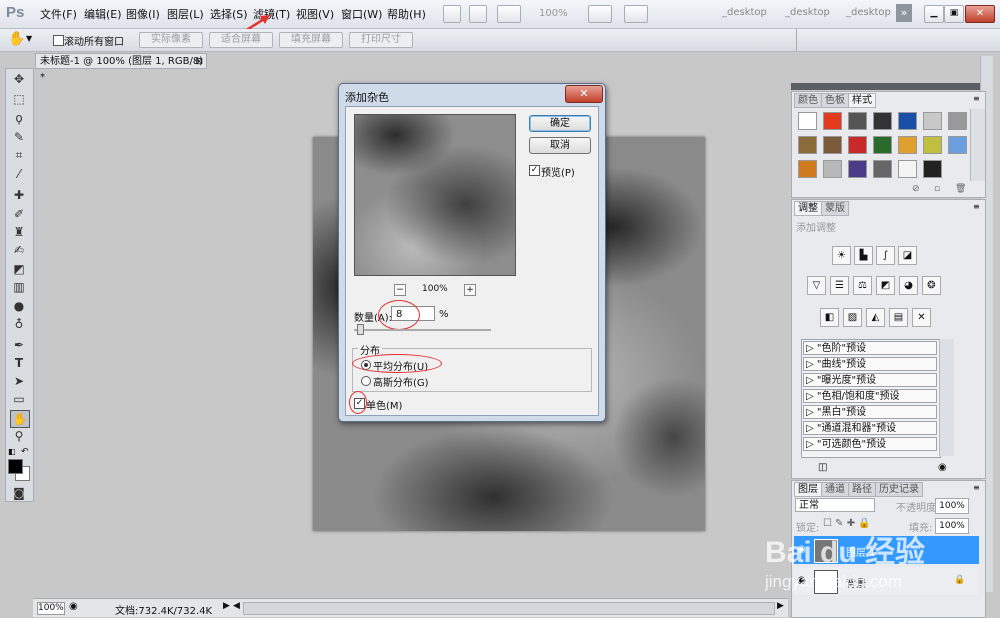 This screenshot has height=618, width=1000. Describe the element at coordinates (19, 99) in the screenshot. I see `marquee-tool-icon: ⬚` at that location.